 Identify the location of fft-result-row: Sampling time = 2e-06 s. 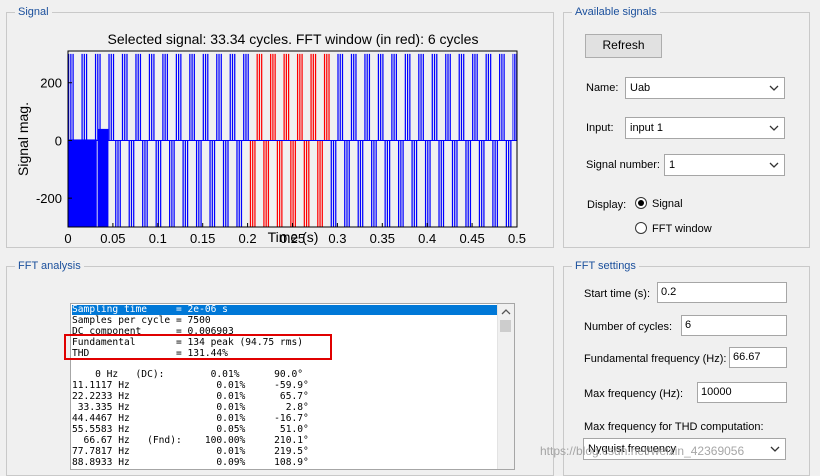
(285, 310).